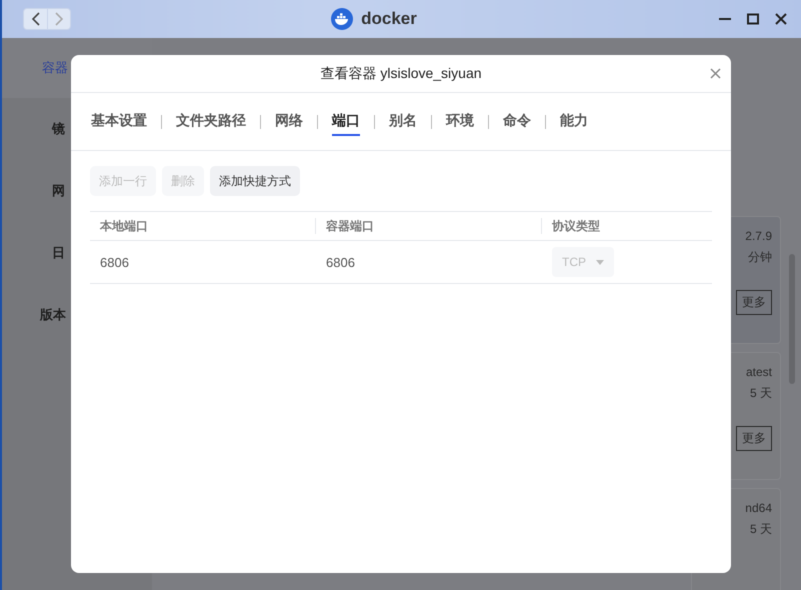 The width and height of the screenshot is (801, 590). I want to click on card-text: 分钟, so click(760, 257).